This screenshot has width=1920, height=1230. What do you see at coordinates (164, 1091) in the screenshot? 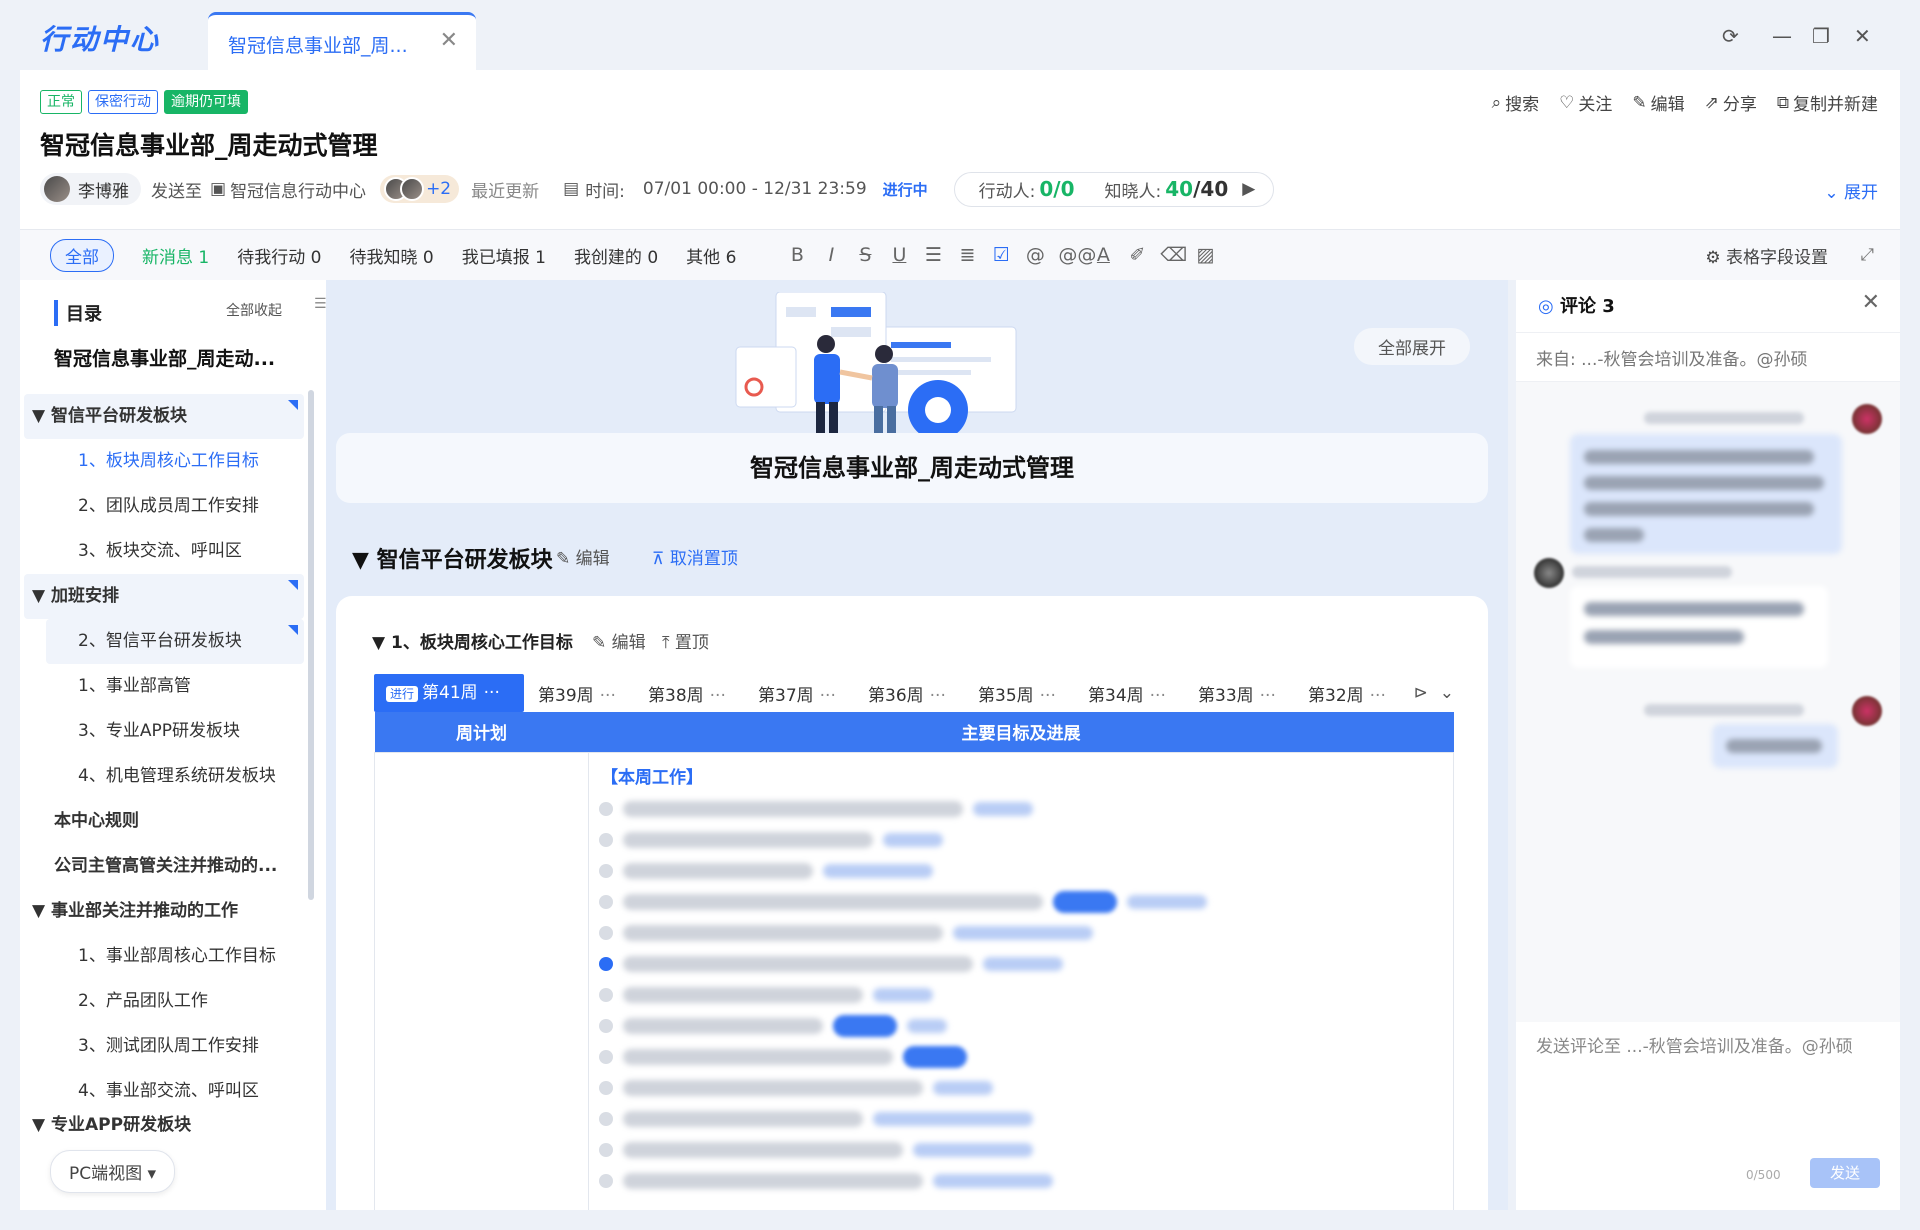
I see `outline-item: 4、事业部交流、呼叫区` at bounding box center [164, 1091].